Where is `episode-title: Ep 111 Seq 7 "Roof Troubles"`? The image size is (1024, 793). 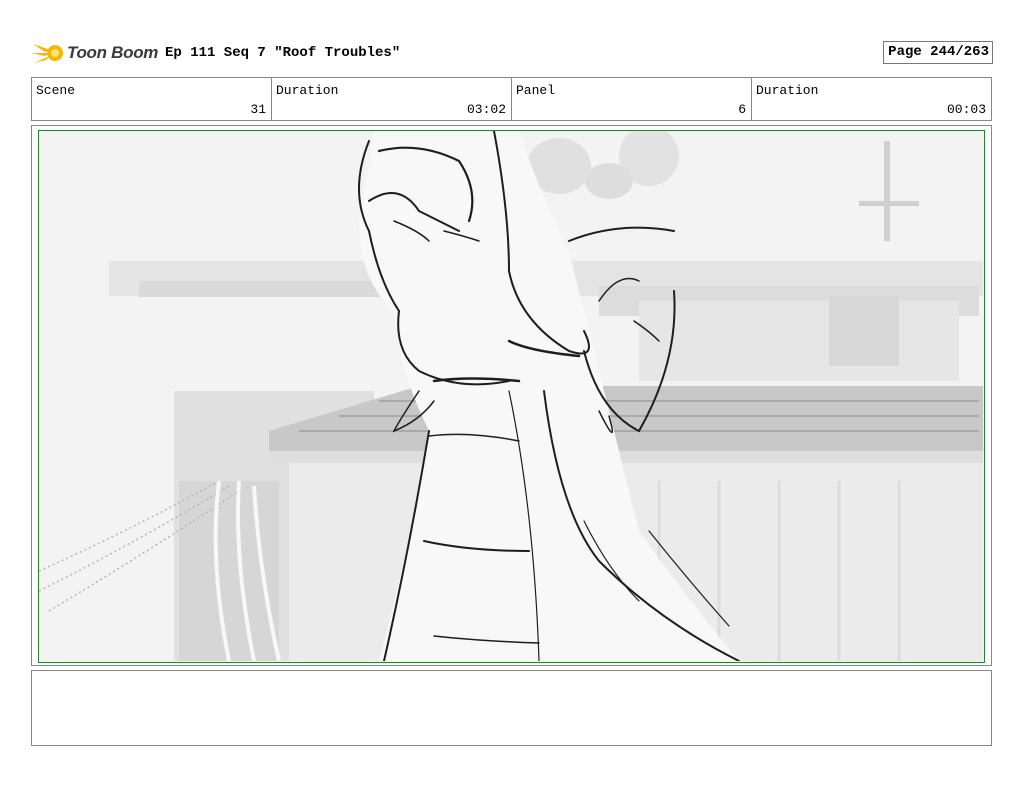 episode-title: Ep 111 Seq 7 "Roof Troubles" is located at coordinates (283, 53).